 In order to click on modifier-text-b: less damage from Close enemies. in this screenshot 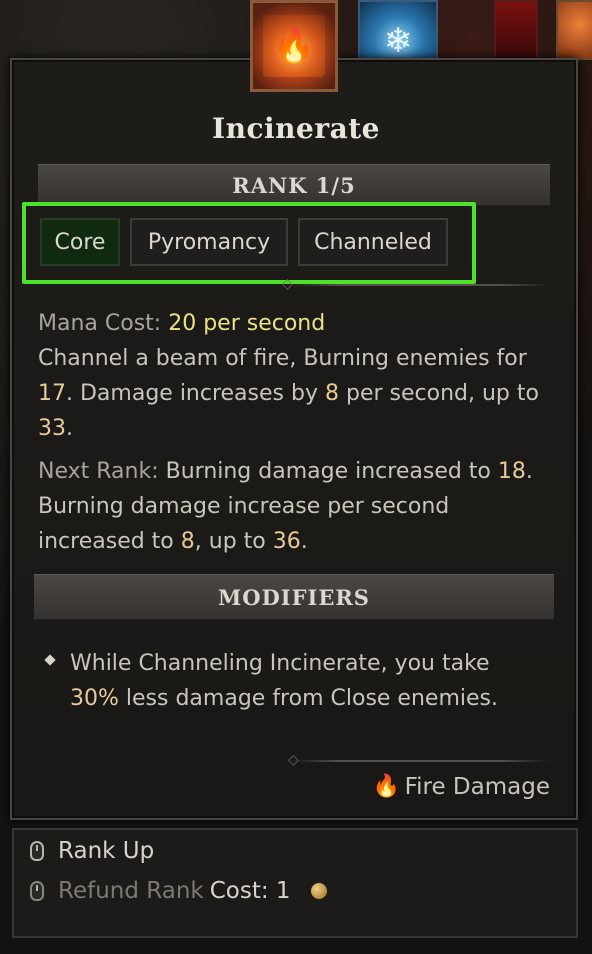, I will do `click(308, 698)`.